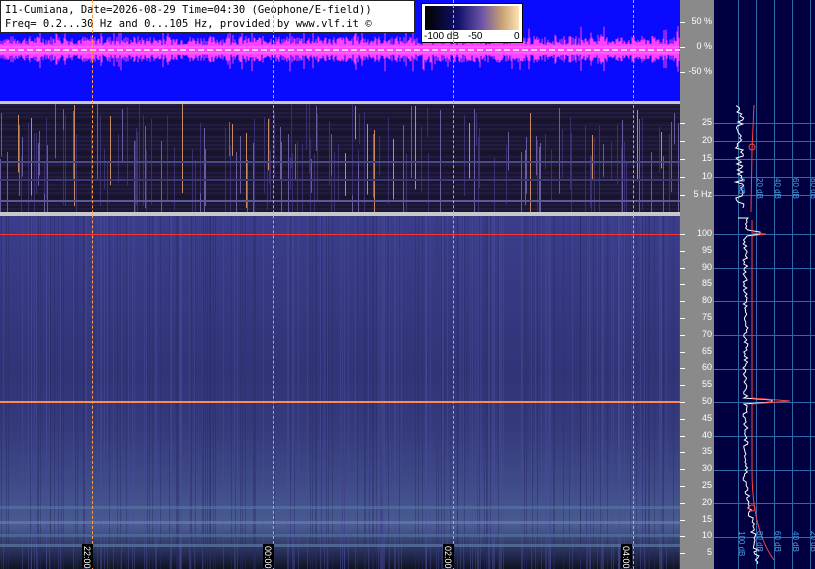 The width and height of the screenshot is (815, 569). I want to click on axis-tick-label: 80, so click(706, 300).